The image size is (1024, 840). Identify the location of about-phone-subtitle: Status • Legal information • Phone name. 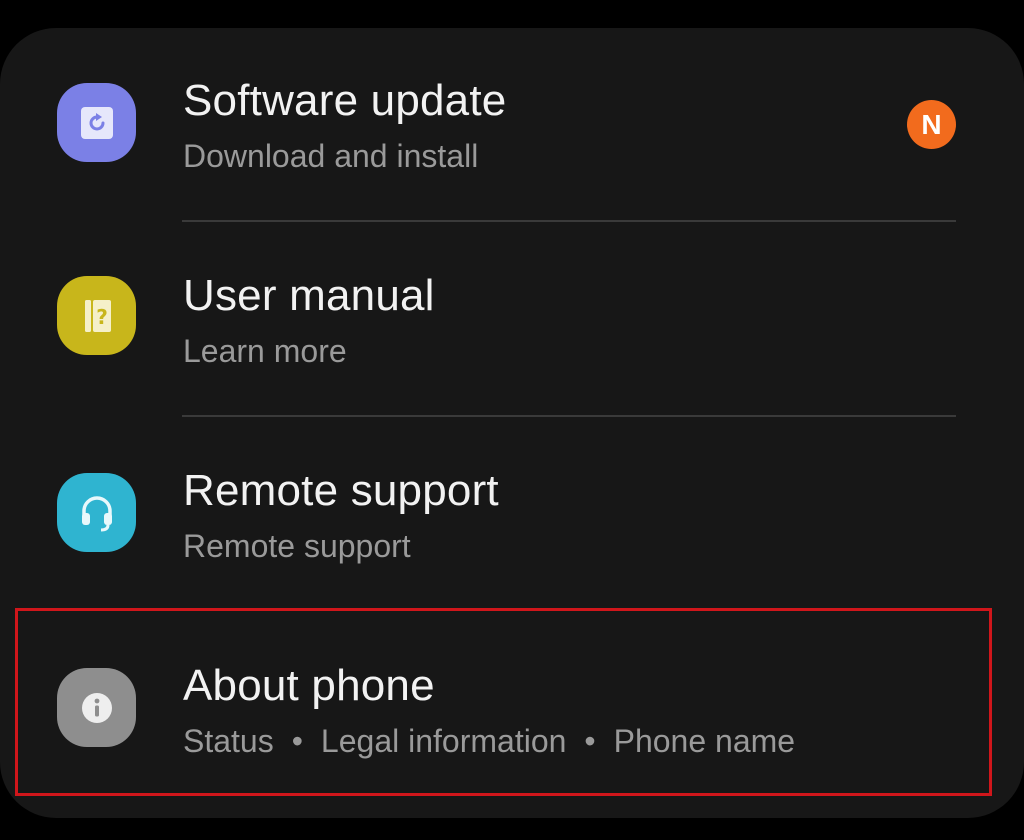
(489, 741).